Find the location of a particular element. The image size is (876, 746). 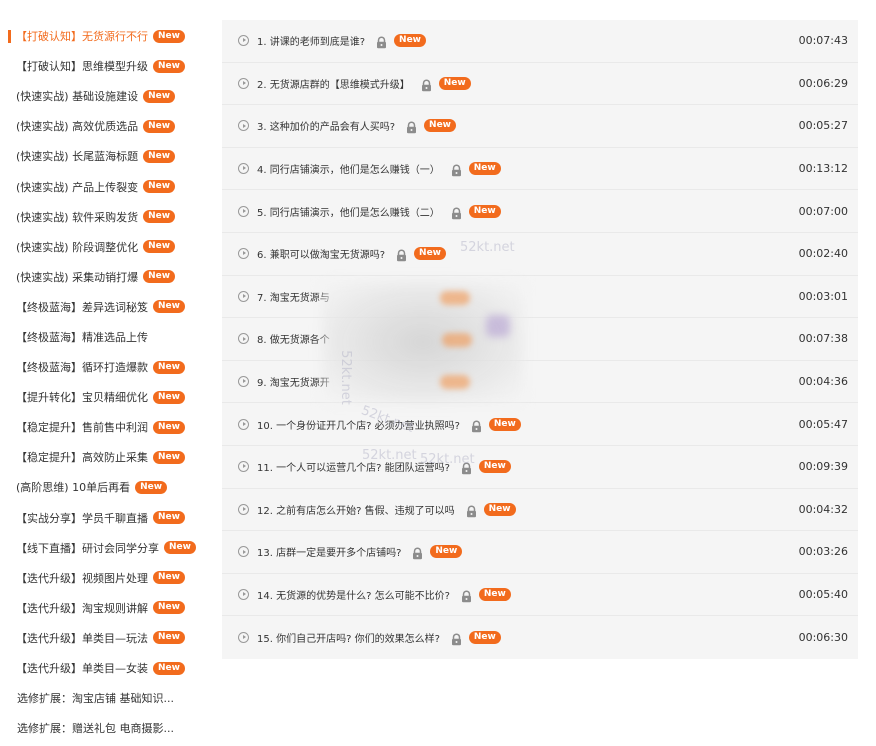

lesson-row: 6. 兼职可以做淘宝无货源吗? New 00:02:40 is located at coordinates (540, 254).